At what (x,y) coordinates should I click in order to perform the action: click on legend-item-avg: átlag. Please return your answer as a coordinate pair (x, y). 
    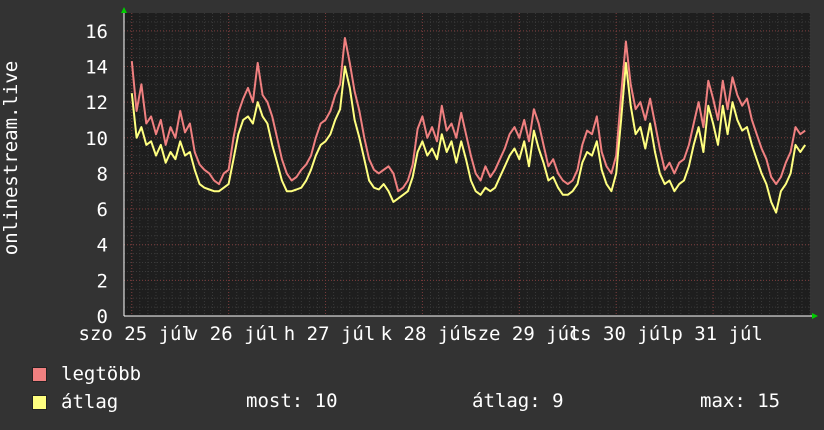
    Looking at the image, I should click on (75, 402).